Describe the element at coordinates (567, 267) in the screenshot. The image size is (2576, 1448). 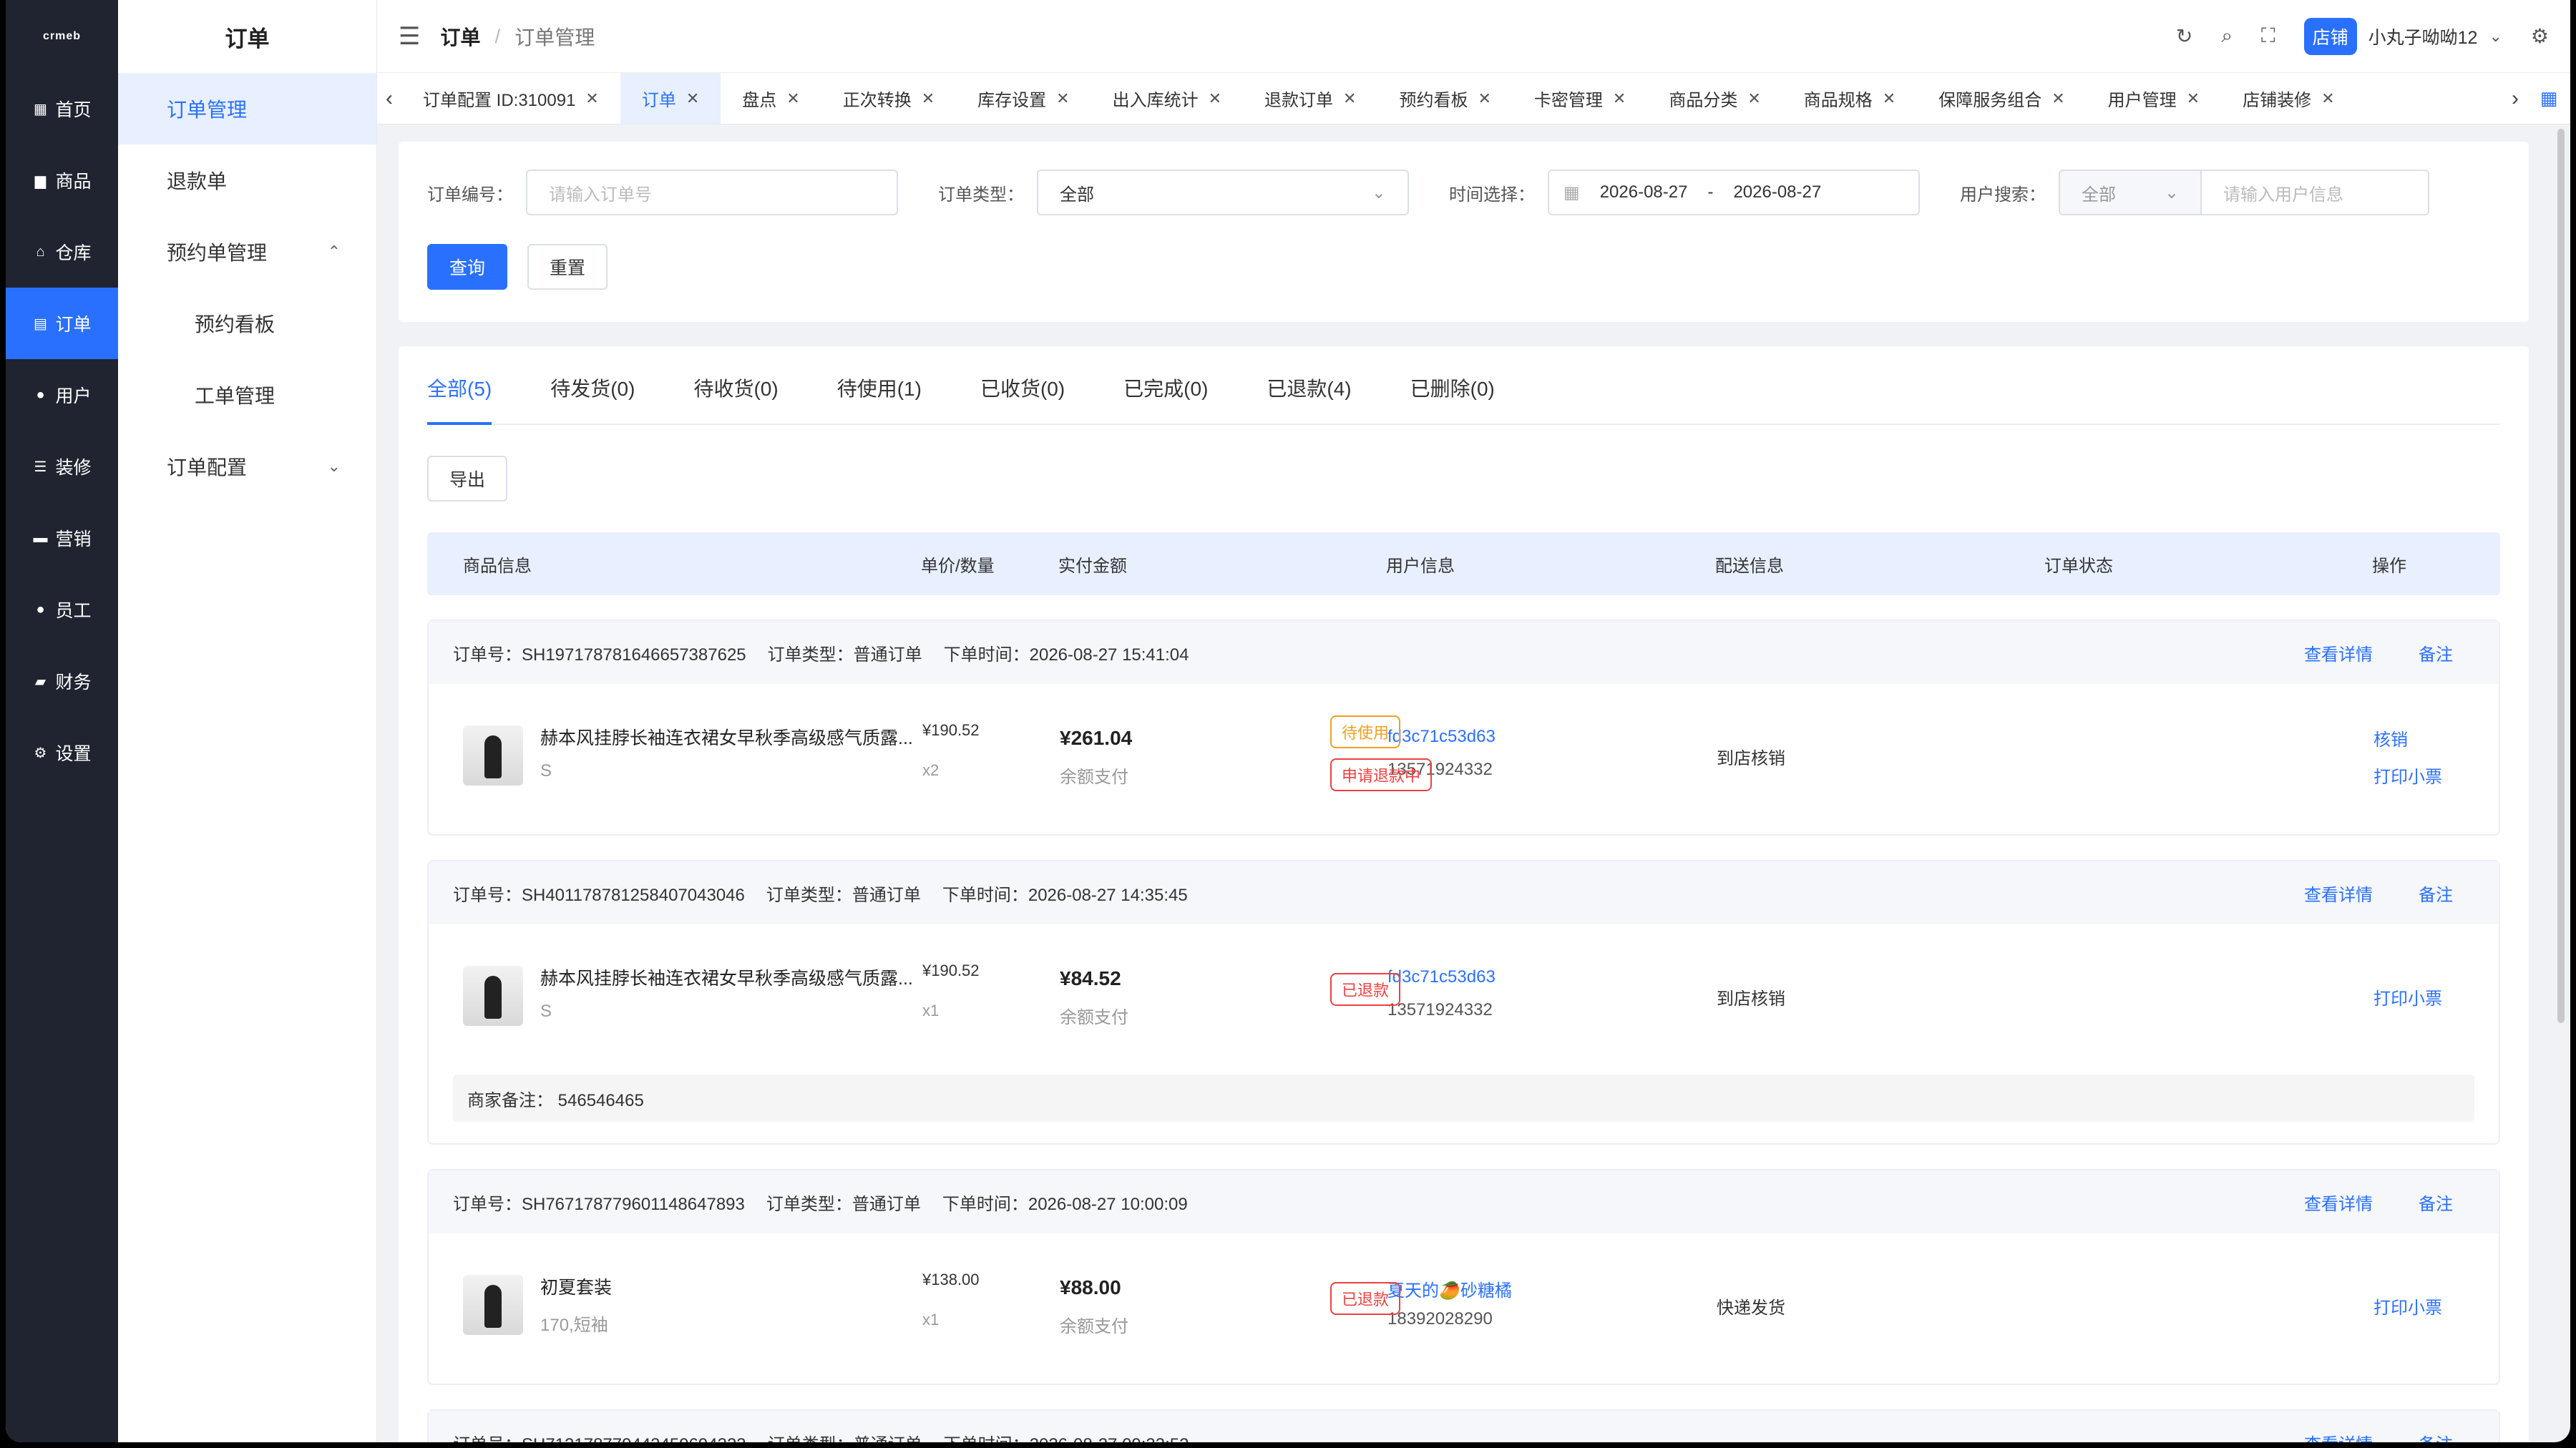
I see `reset-button: 重置` at that location.